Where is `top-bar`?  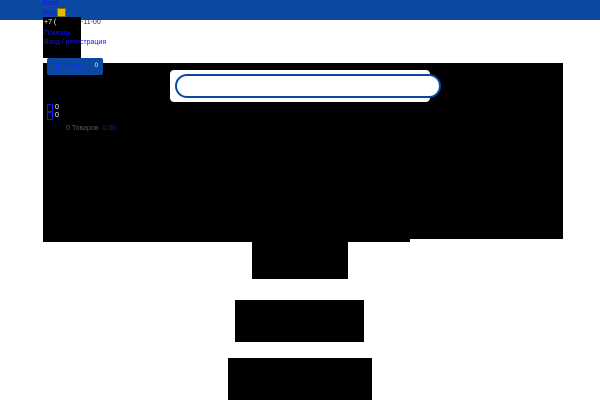
top-bar is located at coordinates (300, 10).